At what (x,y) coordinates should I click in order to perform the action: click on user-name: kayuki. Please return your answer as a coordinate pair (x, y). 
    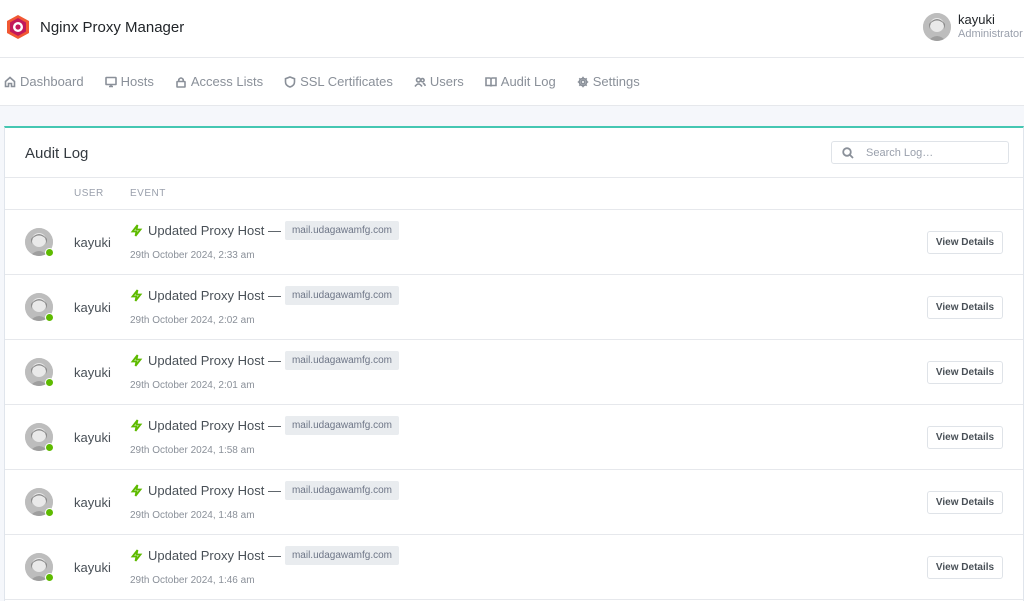
    Looking at the image, I should click on (976, 19).